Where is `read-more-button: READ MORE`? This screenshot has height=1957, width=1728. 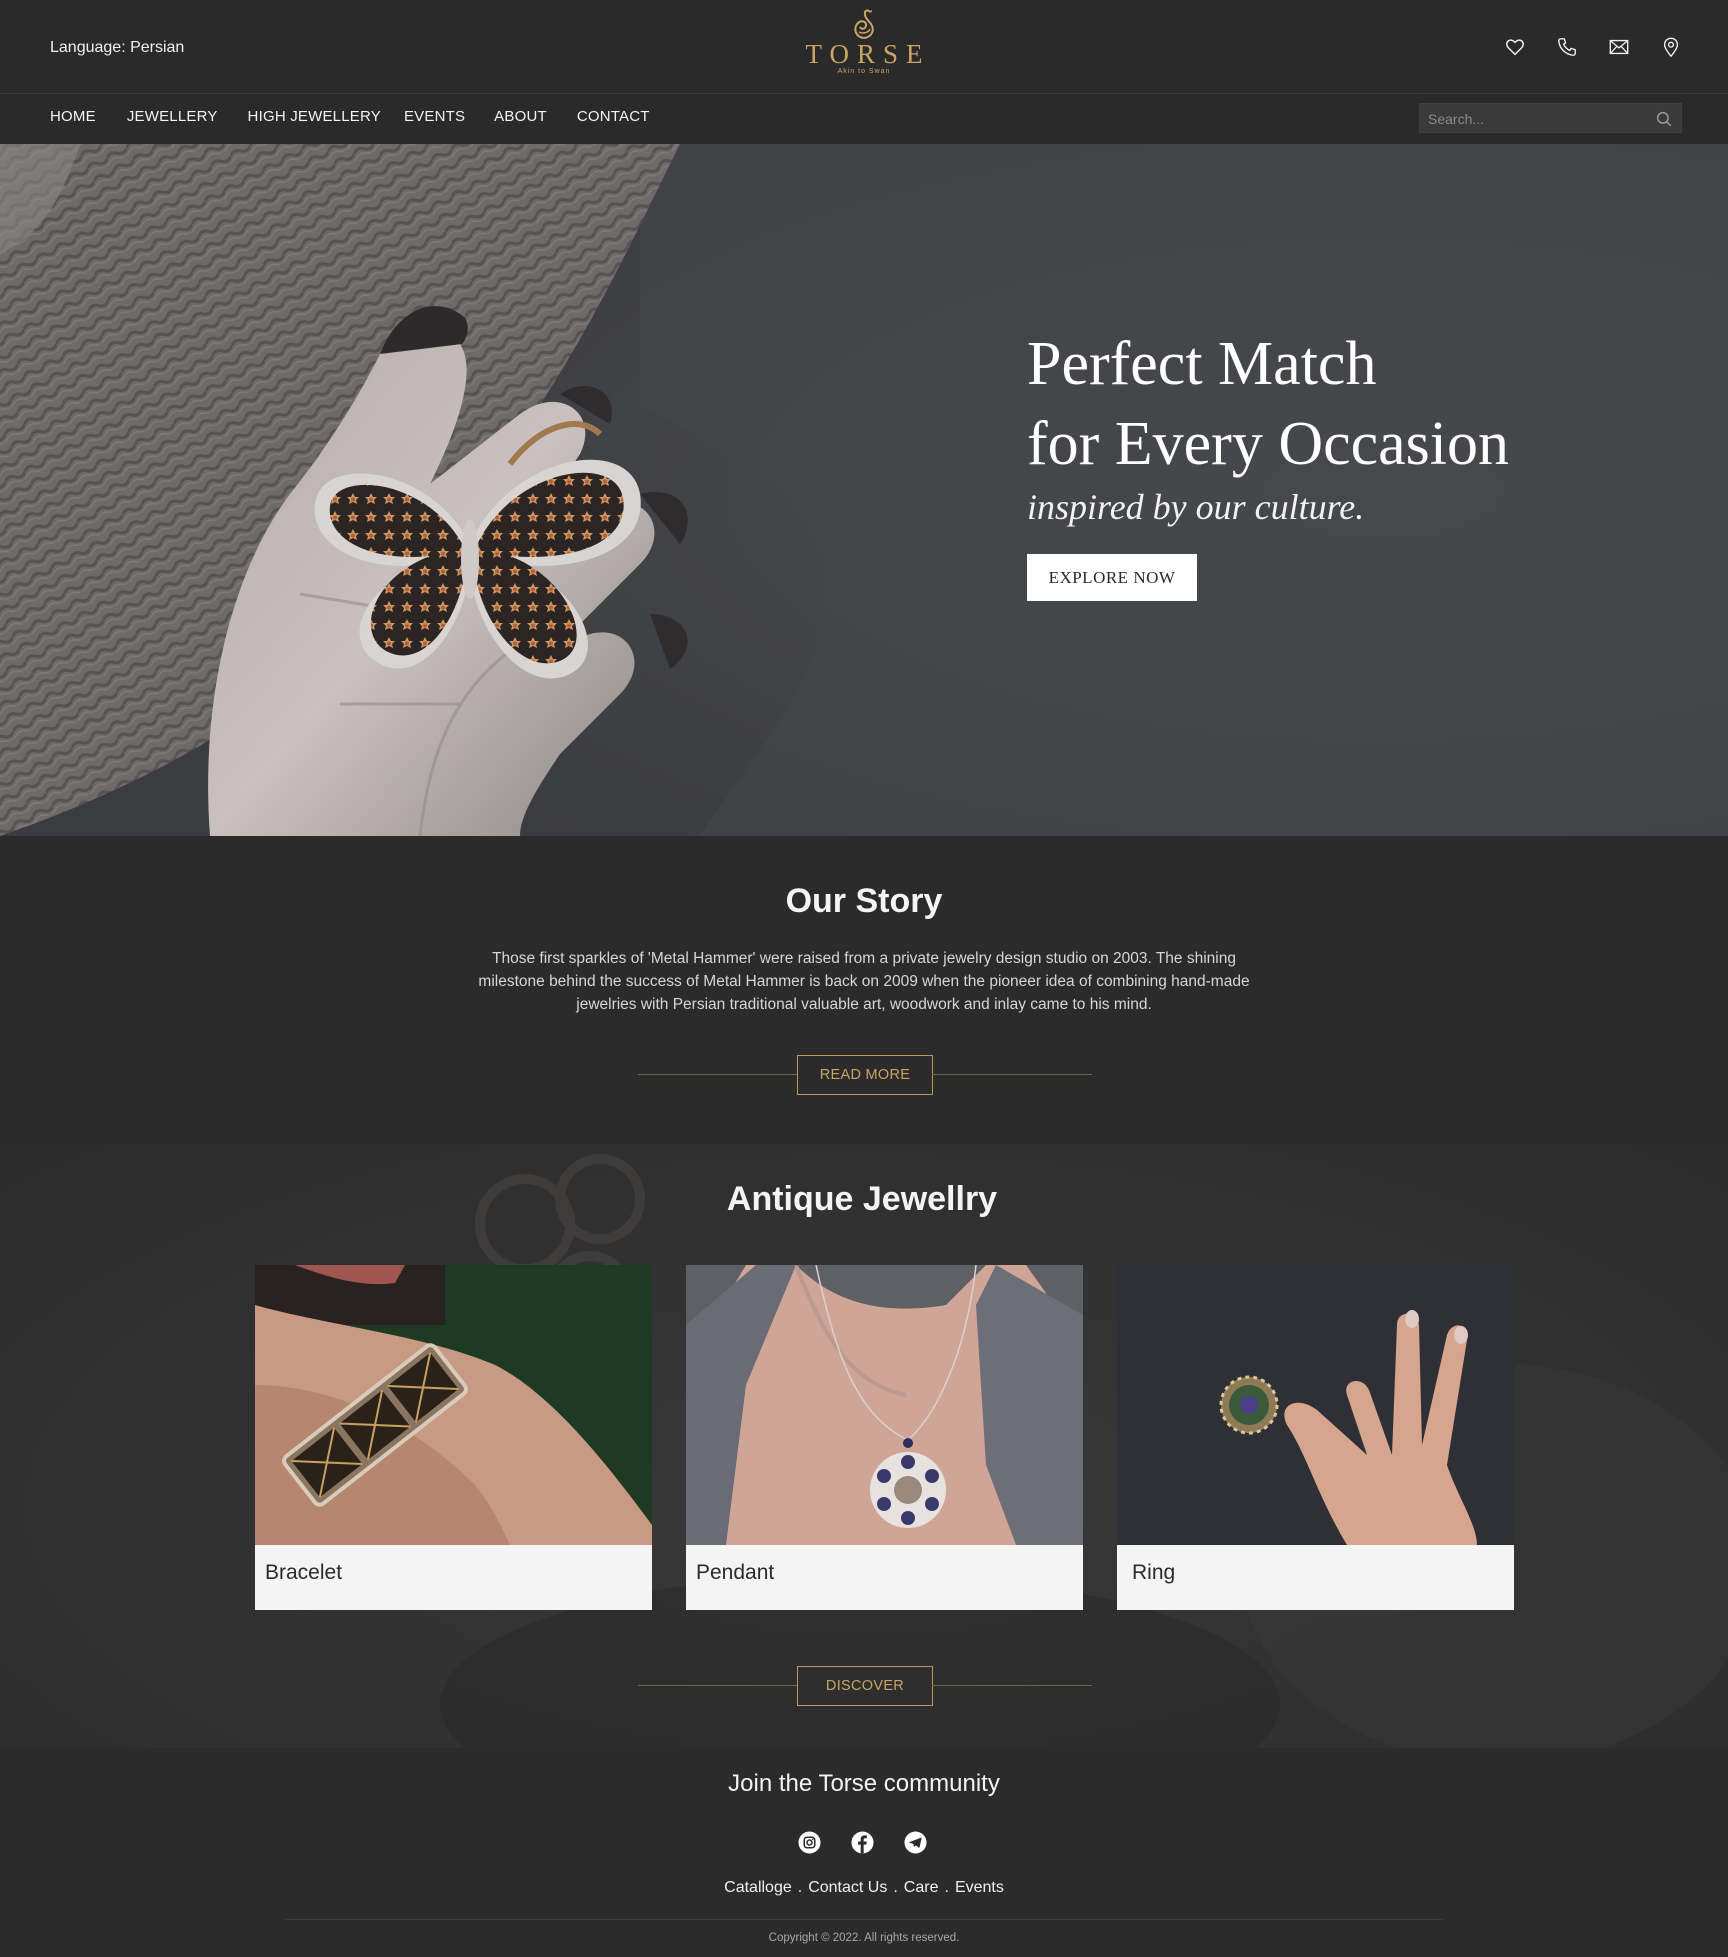 read-more-button: READ MORE is located at coordinates (865, 1075).